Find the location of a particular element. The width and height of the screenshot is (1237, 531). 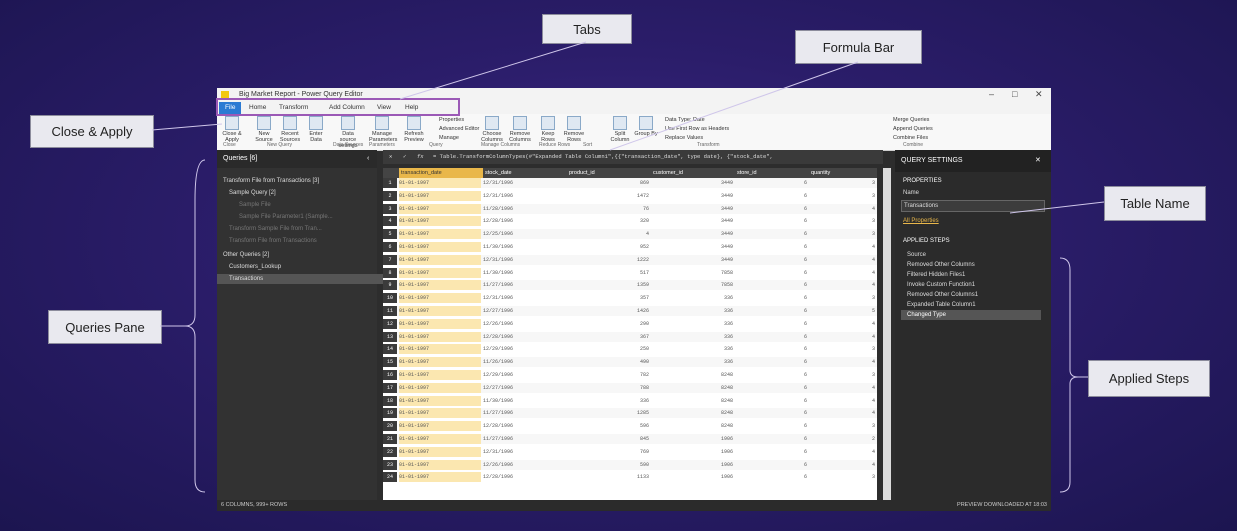

table-row: 3 01-01-1997 11/28/1996 76 3449 6 4 is located at coordinates (630, 208).